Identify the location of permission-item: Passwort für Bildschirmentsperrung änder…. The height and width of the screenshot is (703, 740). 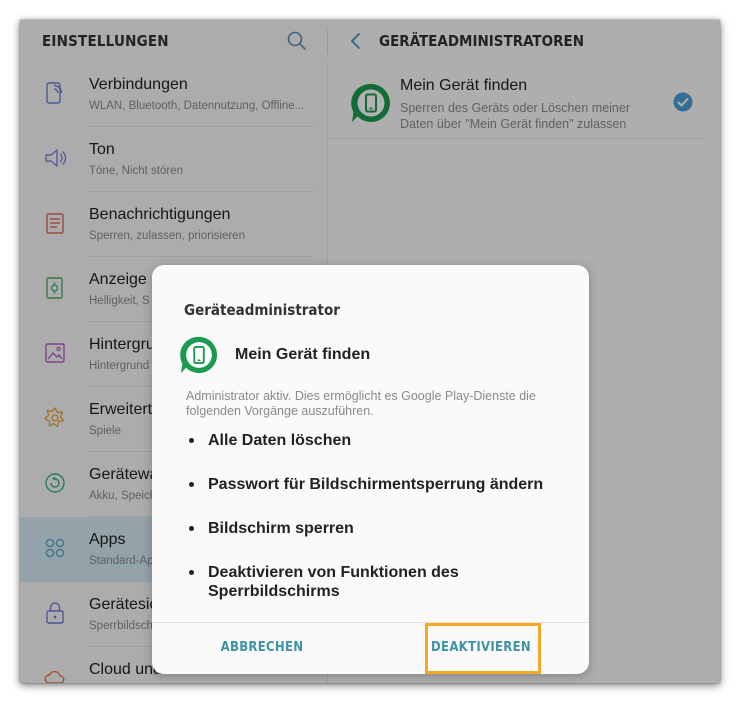
(378, 484).